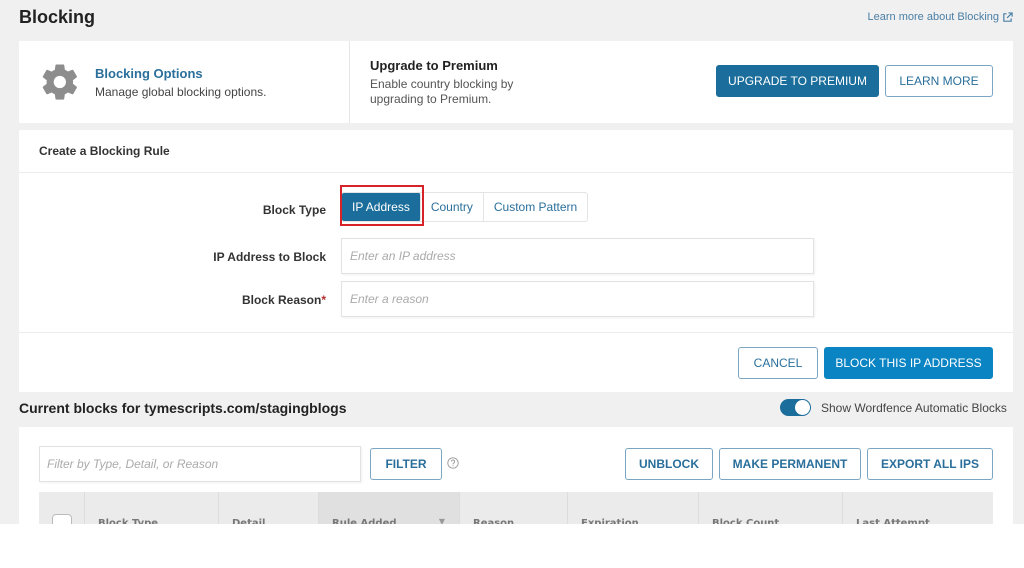 This screenshot has height=568, width=1024. I want to click on create-rule-heading: Create a Blocking Rule, so click(516, 151).